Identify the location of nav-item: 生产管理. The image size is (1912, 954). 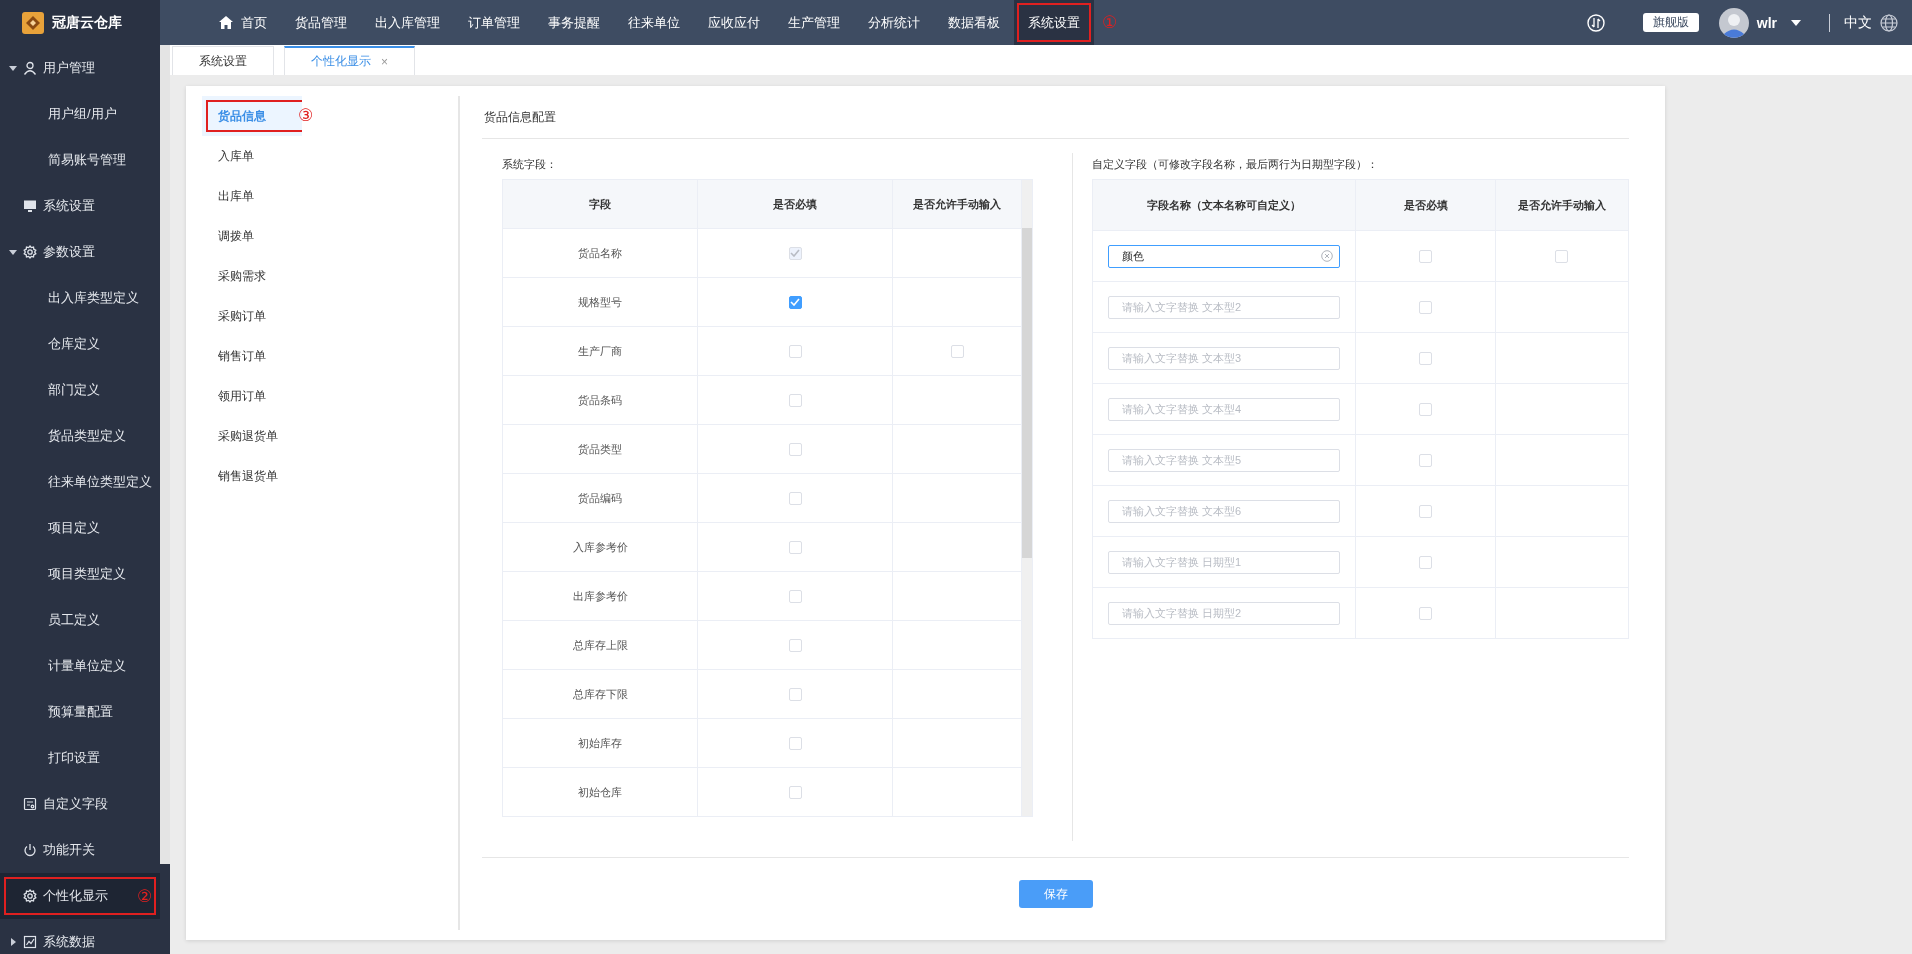
(814, 22).